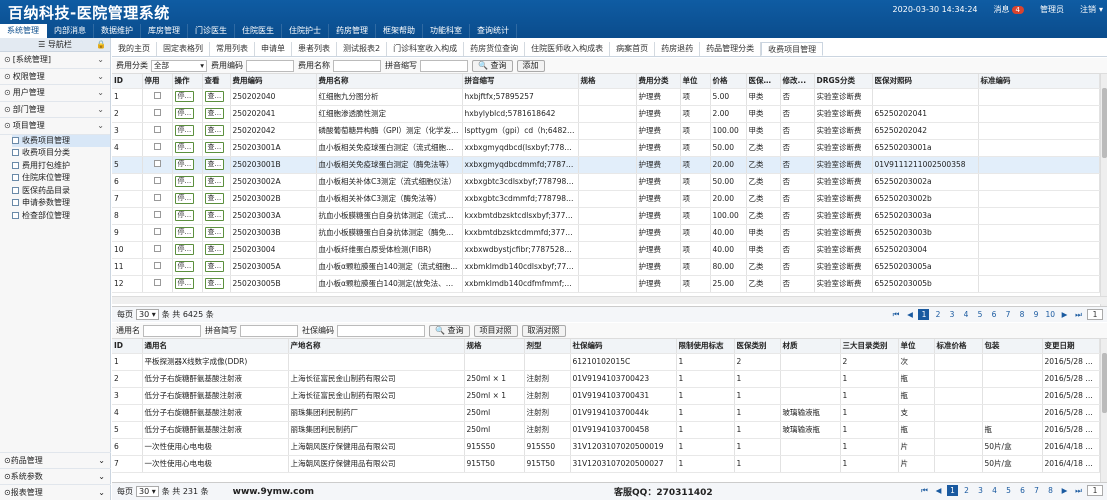  Describe the element at coordinates (273, 49) in the screenshot. I see `tab: 申请单` at that location.